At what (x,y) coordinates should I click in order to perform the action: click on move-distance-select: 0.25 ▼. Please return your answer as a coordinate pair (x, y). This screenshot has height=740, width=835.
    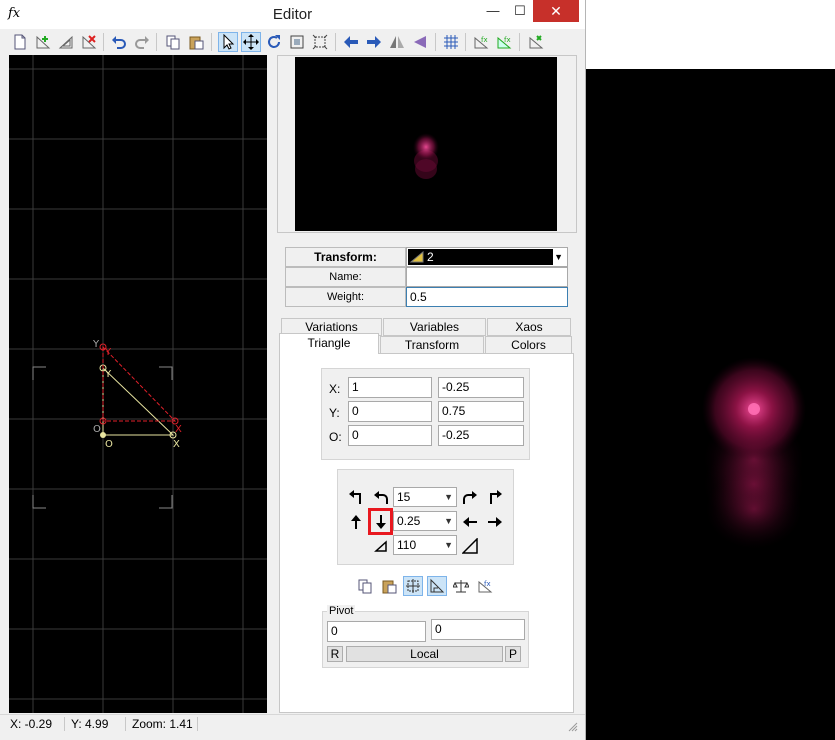
    Looking at the image, I should click on (425, 521).